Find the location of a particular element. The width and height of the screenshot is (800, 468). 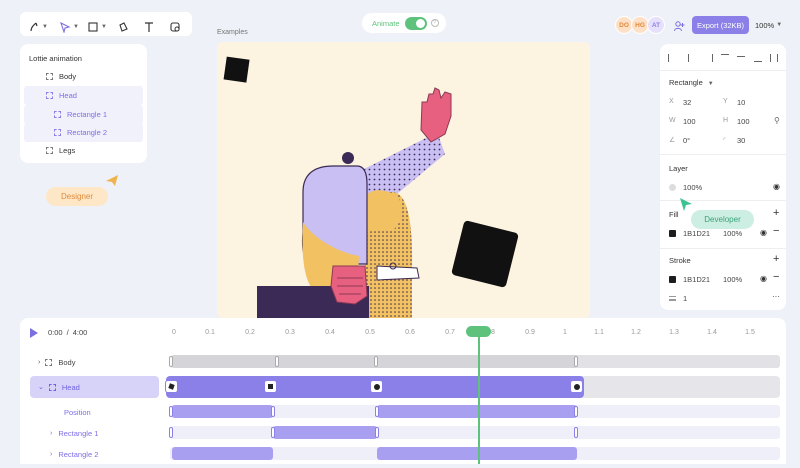

layer-item-rectangle-2: Rectangle 2 is located at coordinates (83, 132).